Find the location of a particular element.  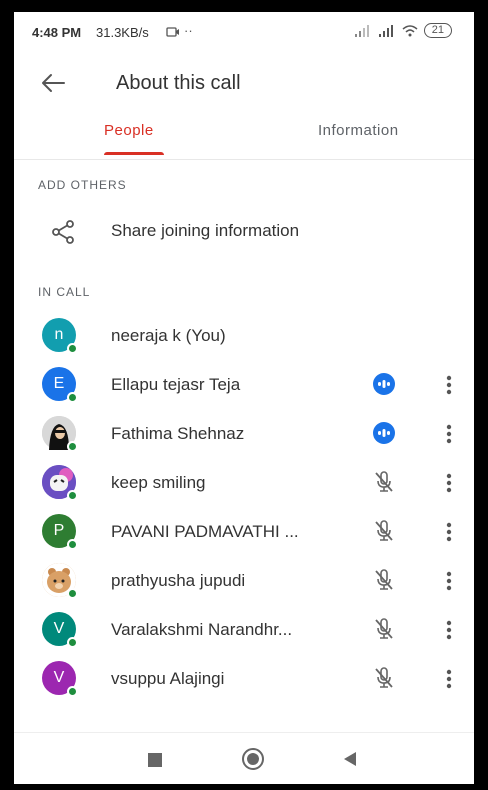

participant-name: vsuppu Alajingi is located at coordinates (168, 678).